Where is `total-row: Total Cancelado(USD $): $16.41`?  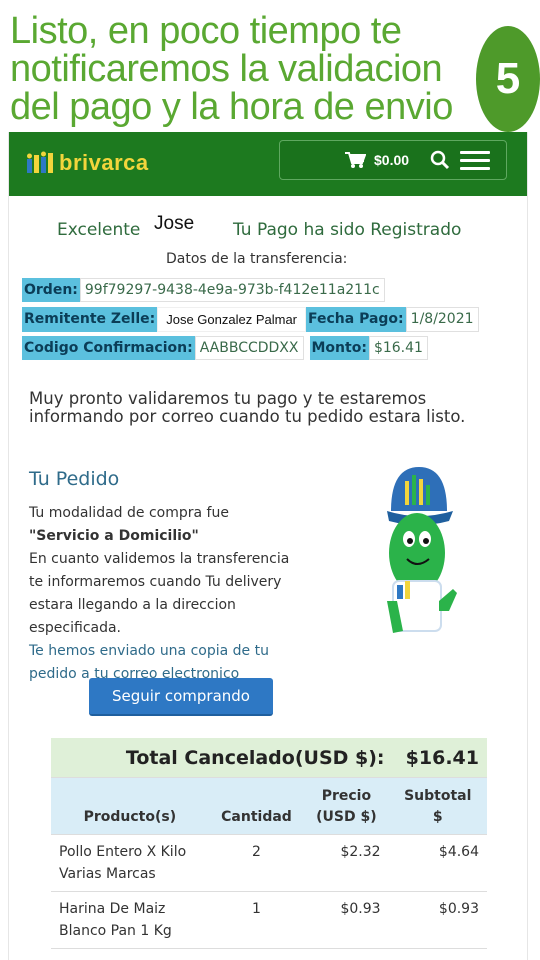
total-row: Total Cancelado(USD $): $16.41 is located at coordinates (269, 758).